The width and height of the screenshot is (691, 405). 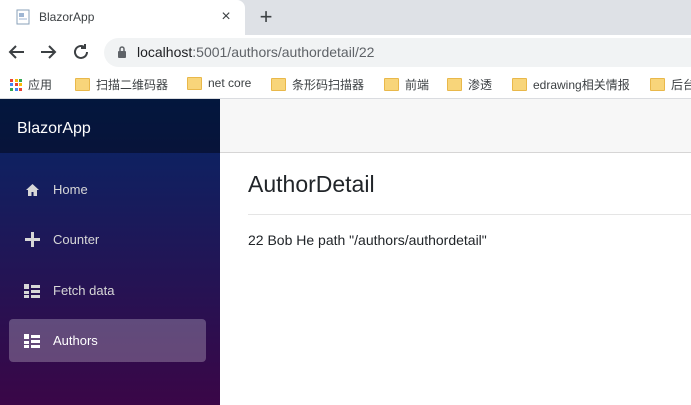 What do you see at coordinates (32, 240) in the screenshot?
I see `plus-icon` at bounding box center [32, 240].